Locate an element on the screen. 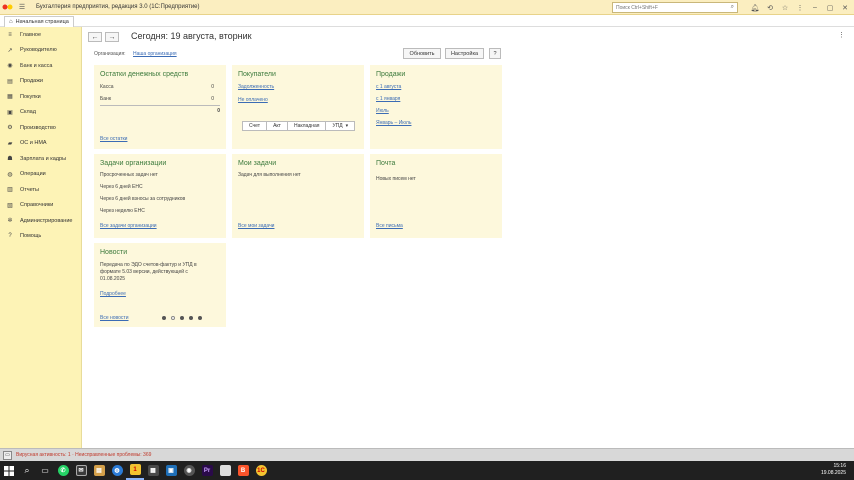  sidebar-item-main: ≡ Главное is located at coordinates (40, 35).